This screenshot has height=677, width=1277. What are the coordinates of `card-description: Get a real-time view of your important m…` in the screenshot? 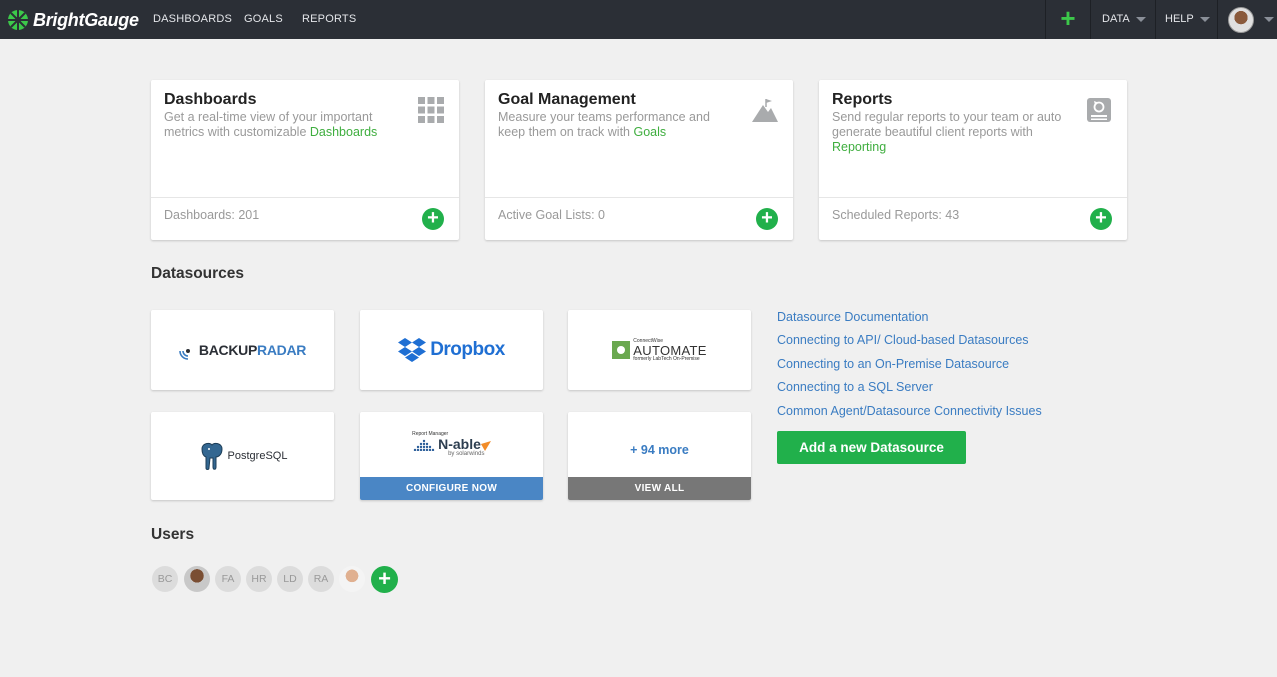 It's located at (271, 124).